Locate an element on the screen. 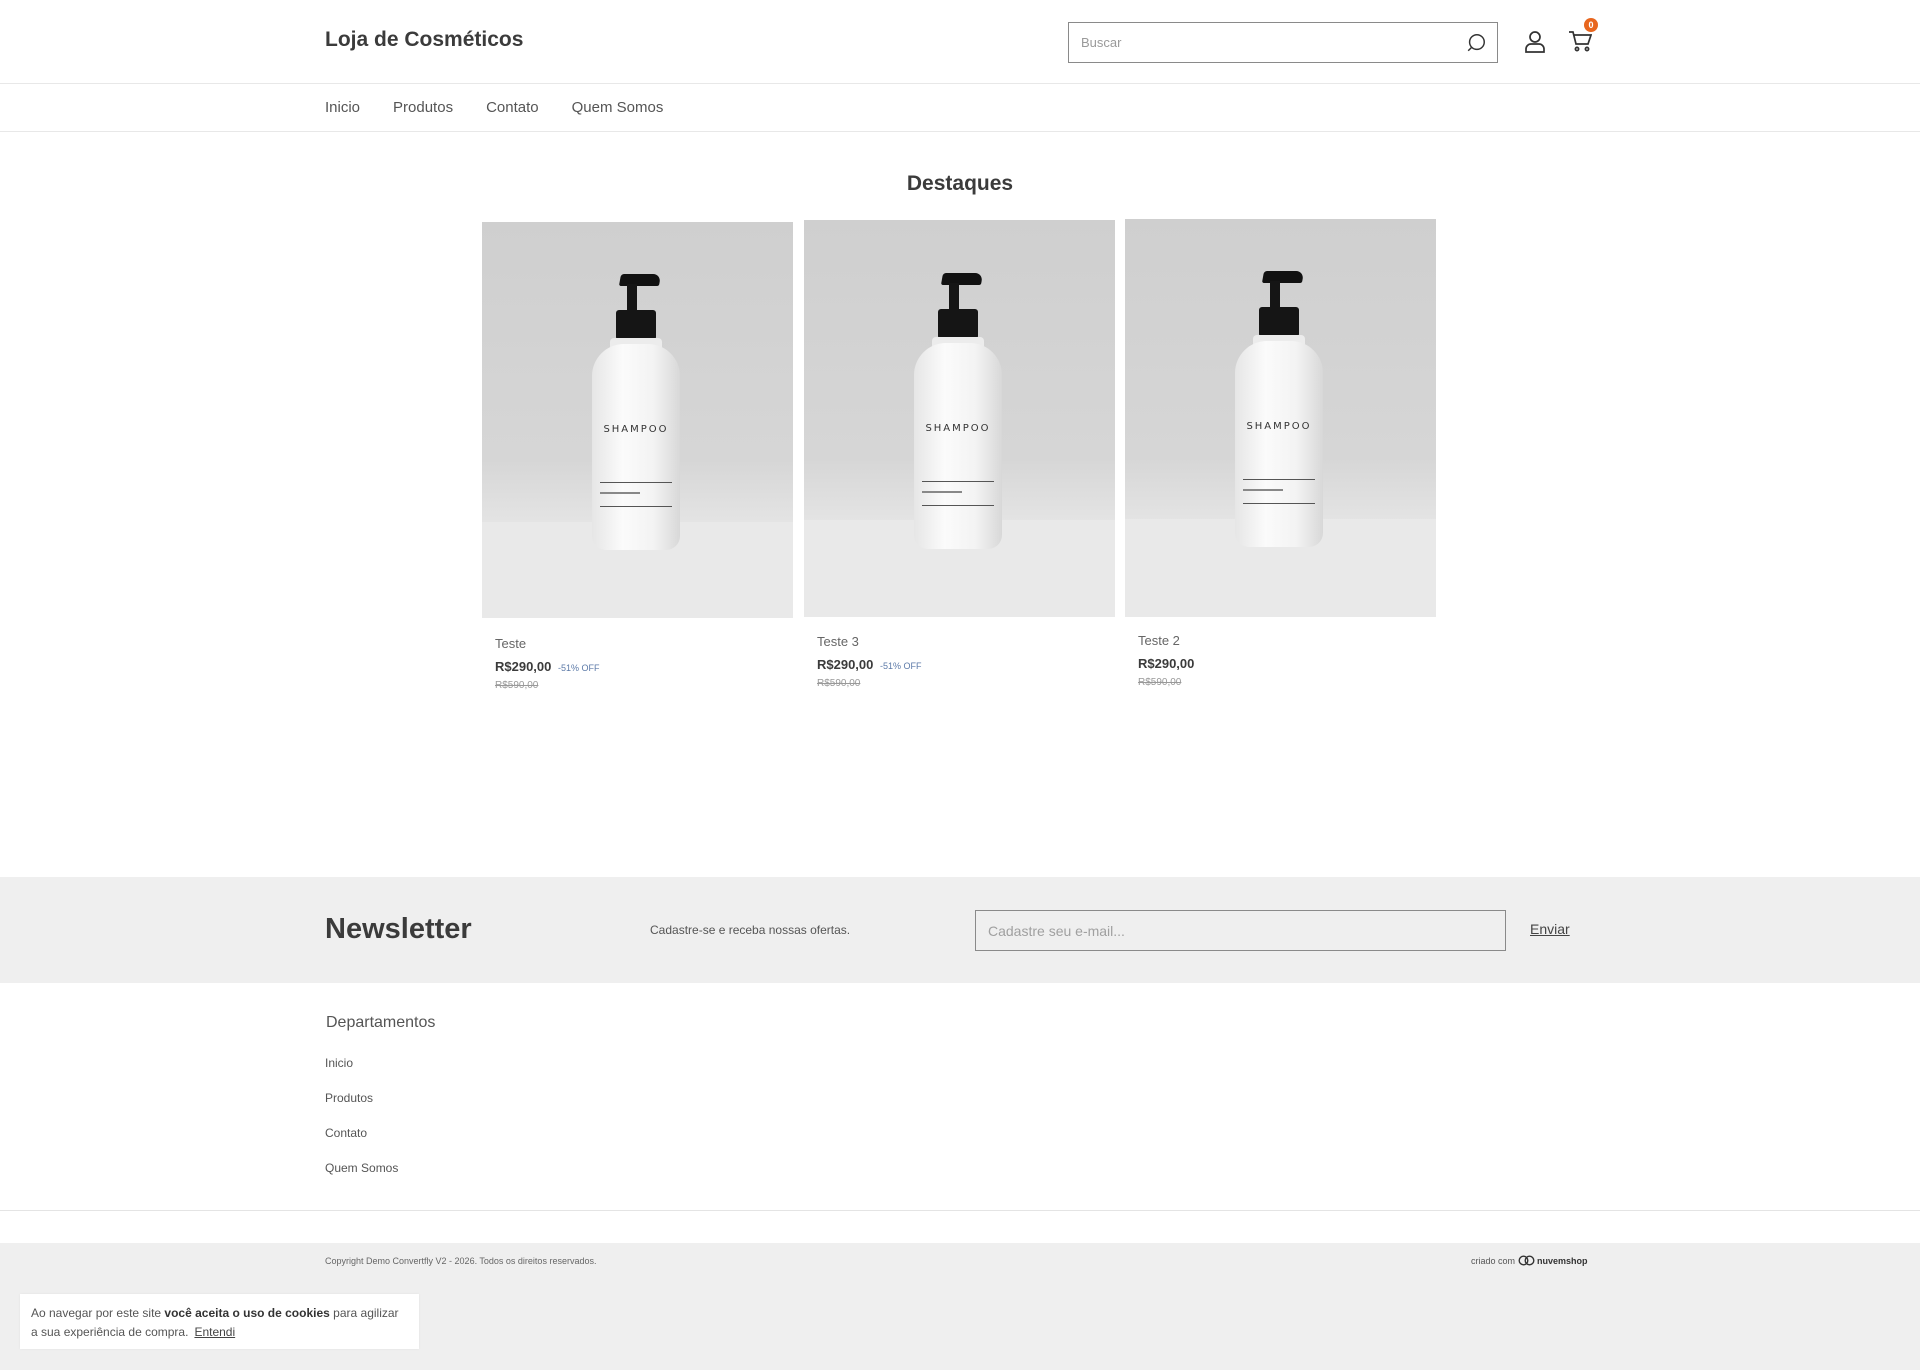 The width and height of the screenshot is (1920, 1370). cart-icon is located at coordinates (1580, 41).